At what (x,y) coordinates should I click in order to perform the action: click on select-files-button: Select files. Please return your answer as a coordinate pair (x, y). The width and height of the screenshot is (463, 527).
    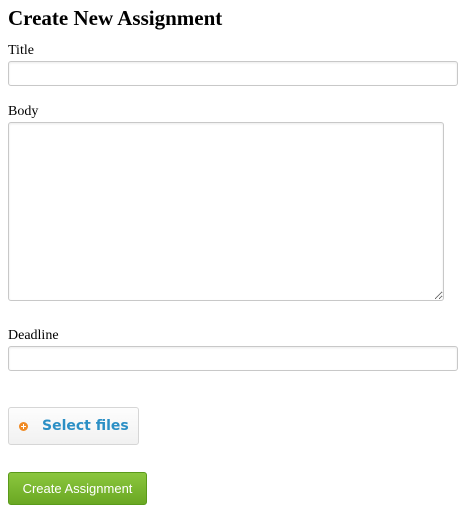
    Looking at the image, I should click on (73, 426).